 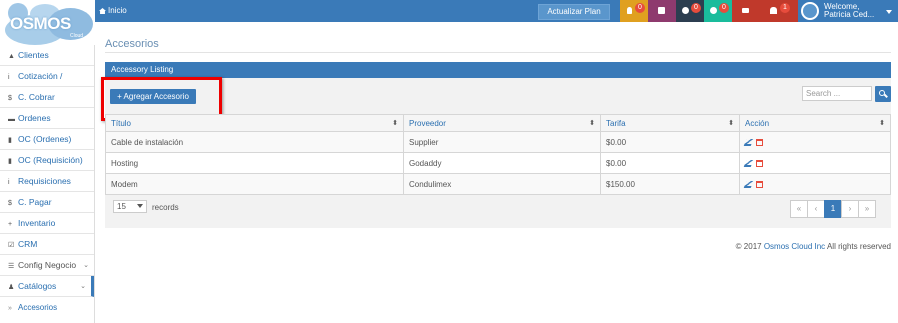 I want to click on table-row: Modem Condulimex $150.00, so click(x=498, y=184).